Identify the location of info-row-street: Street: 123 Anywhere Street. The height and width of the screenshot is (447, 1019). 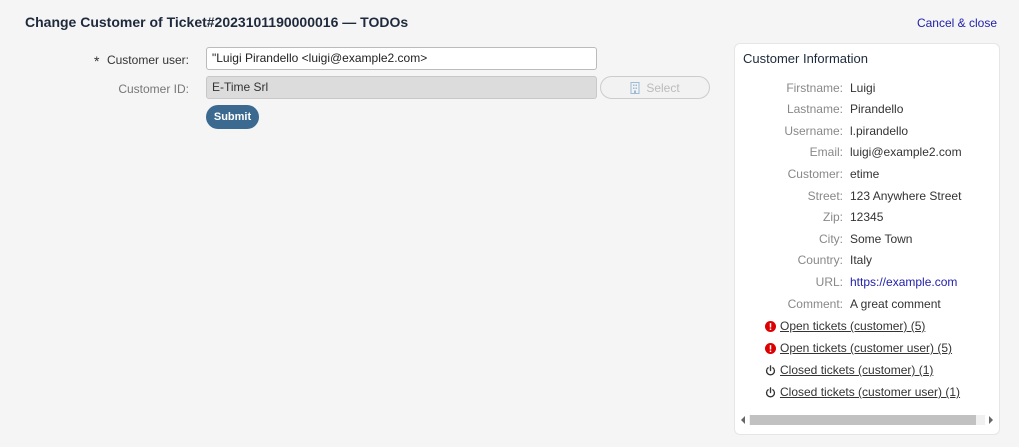
(867, 197).